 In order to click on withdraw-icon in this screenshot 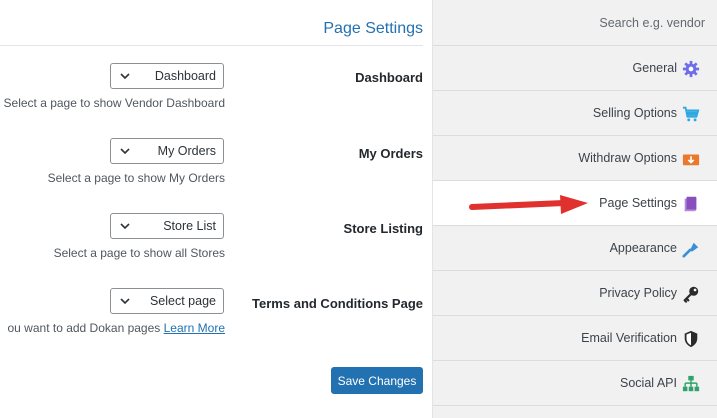, I will do `click(691, 160)`.